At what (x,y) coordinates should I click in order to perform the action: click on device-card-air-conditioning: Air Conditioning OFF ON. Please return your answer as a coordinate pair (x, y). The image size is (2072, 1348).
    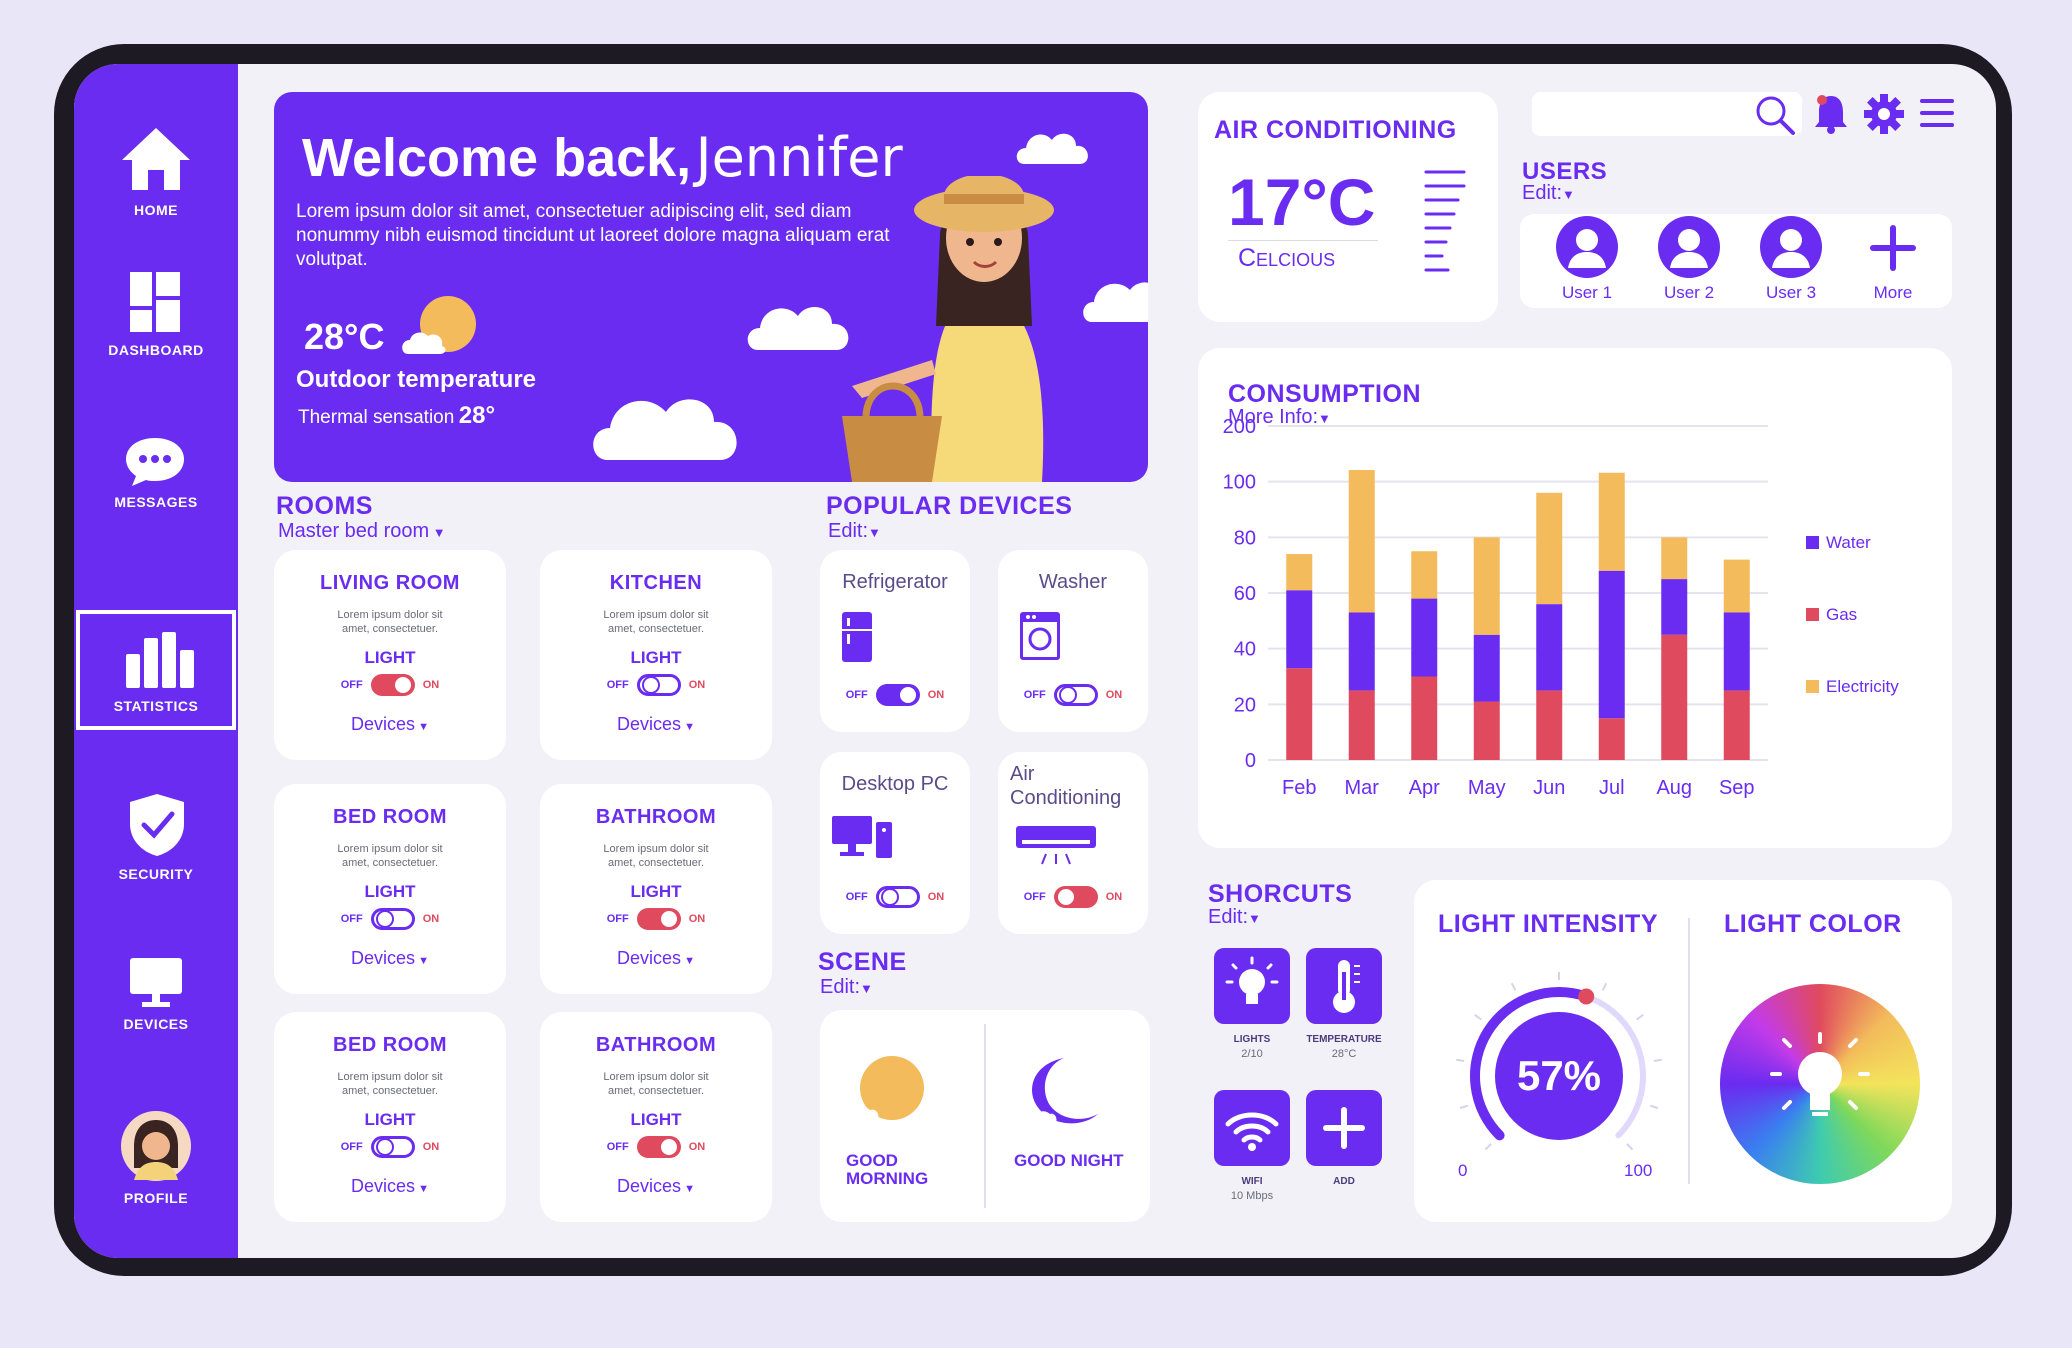
    Looking at the image, I should click on (1073, 843).